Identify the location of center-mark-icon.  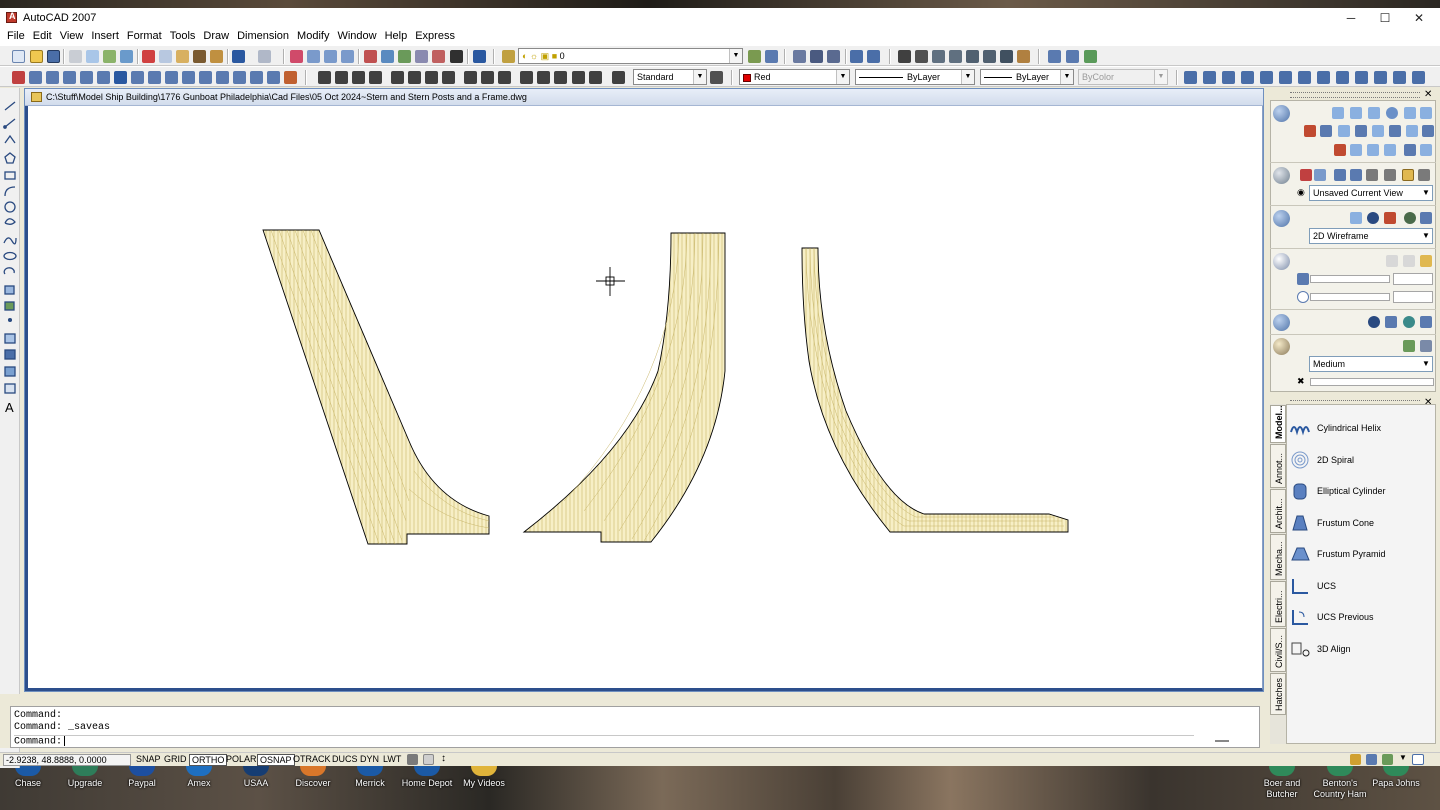
(560, 77).